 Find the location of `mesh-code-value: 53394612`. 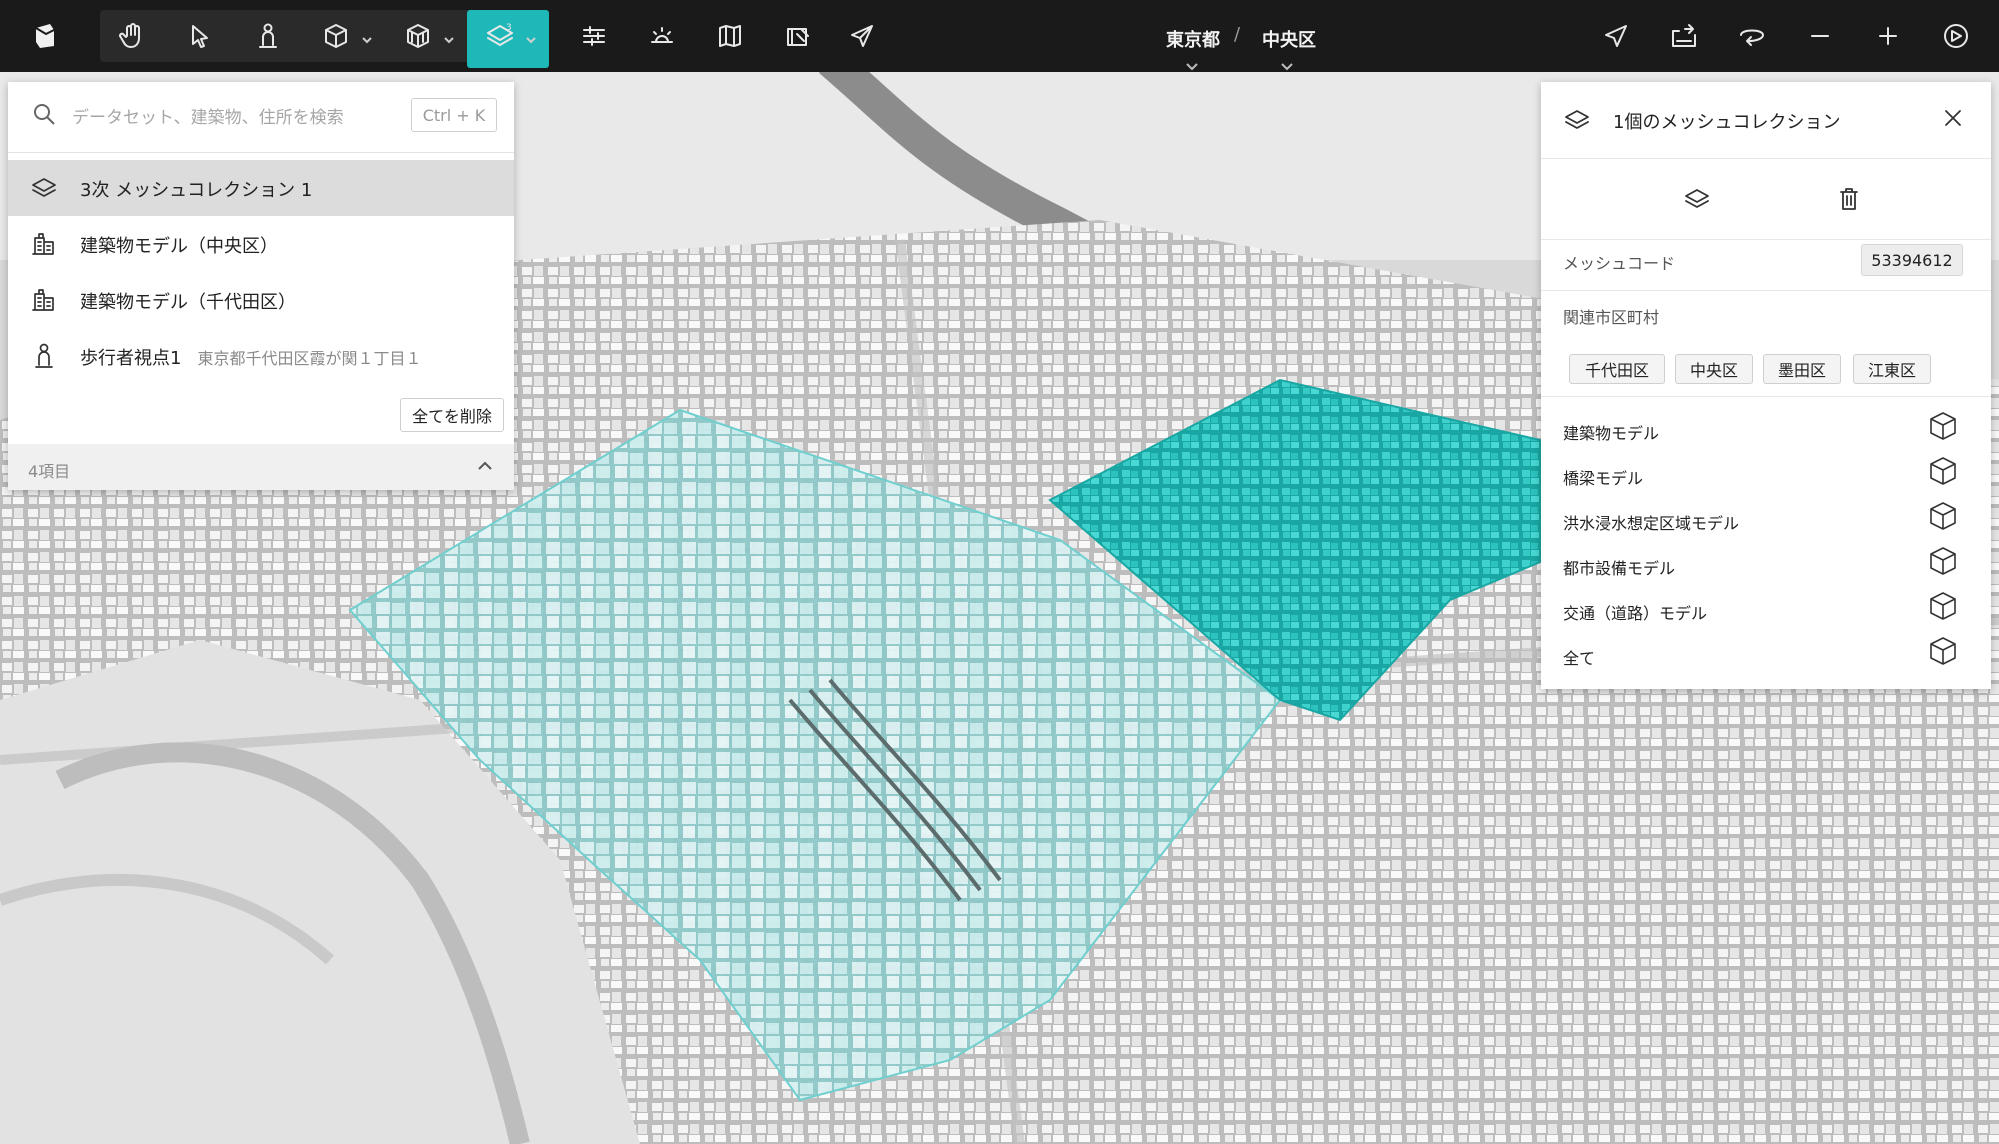

mesh-code-value: 53394612 is located at coordinates (1912, 260).